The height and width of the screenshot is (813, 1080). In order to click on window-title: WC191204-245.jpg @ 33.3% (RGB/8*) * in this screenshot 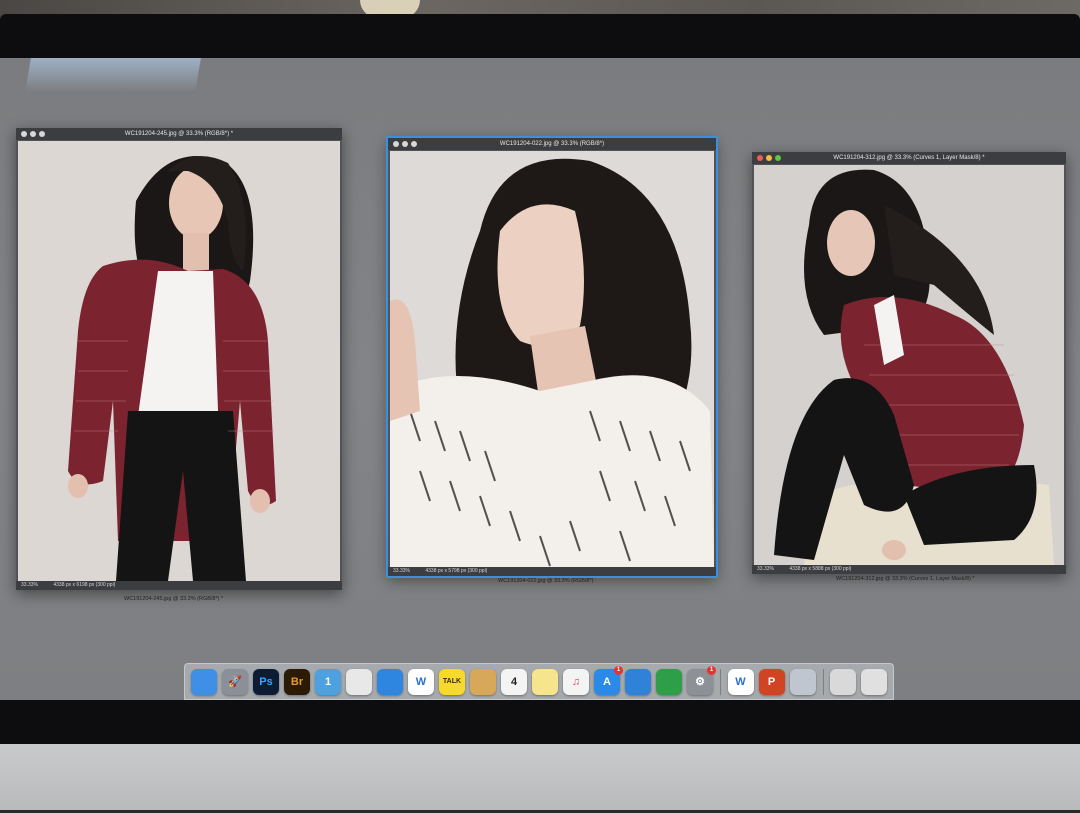, I will do `click(179, 134)`.